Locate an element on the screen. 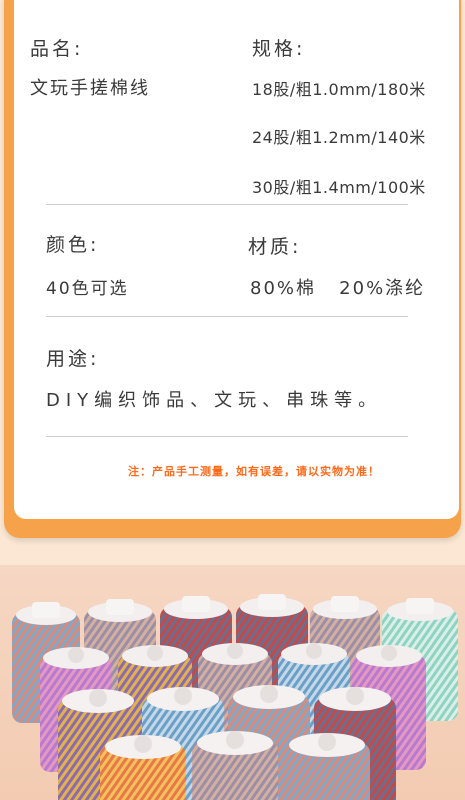 The height and width of the screenshot is (800, 465). spec-label: 规格: is located at coordinates (279, 49).